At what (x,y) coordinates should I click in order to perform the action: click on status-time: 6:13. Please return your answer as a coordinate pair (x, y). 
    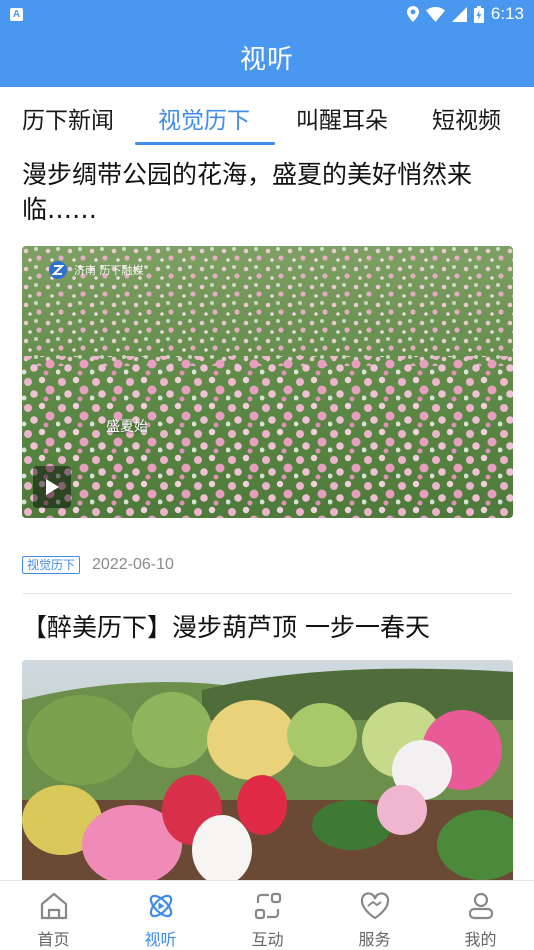
    Looking at the image, I should click on (507, 13).